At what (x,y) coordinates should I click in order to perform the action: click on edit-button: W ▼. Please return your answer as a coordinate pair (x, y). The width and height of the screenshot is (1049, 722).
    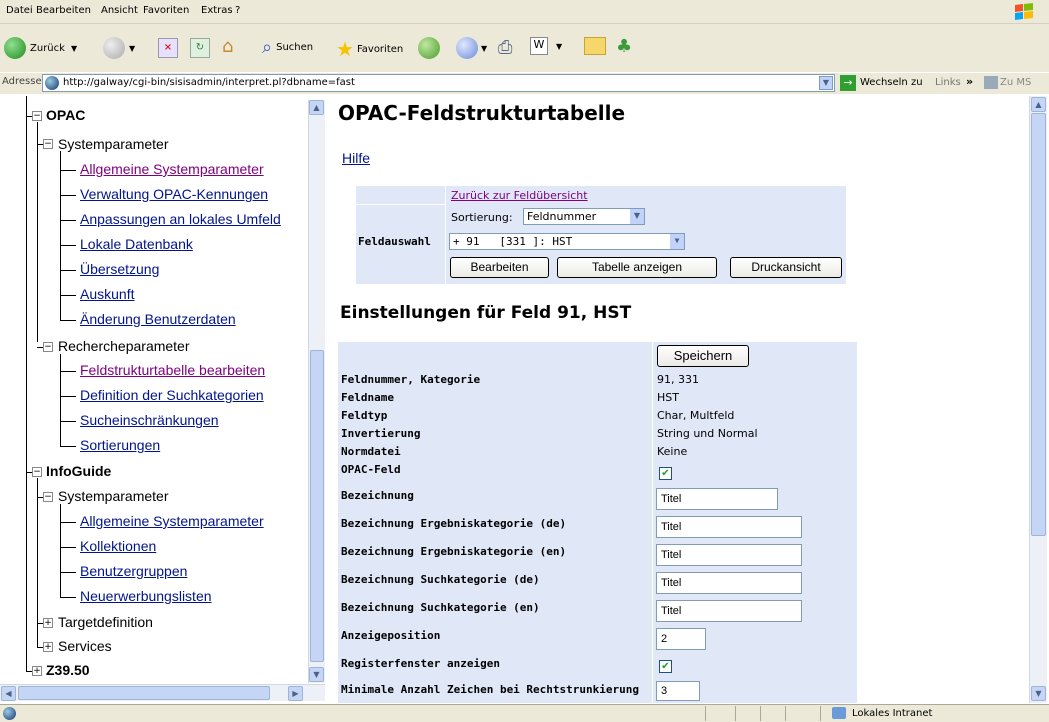
    Looking at the image, I should click on (546, 46).